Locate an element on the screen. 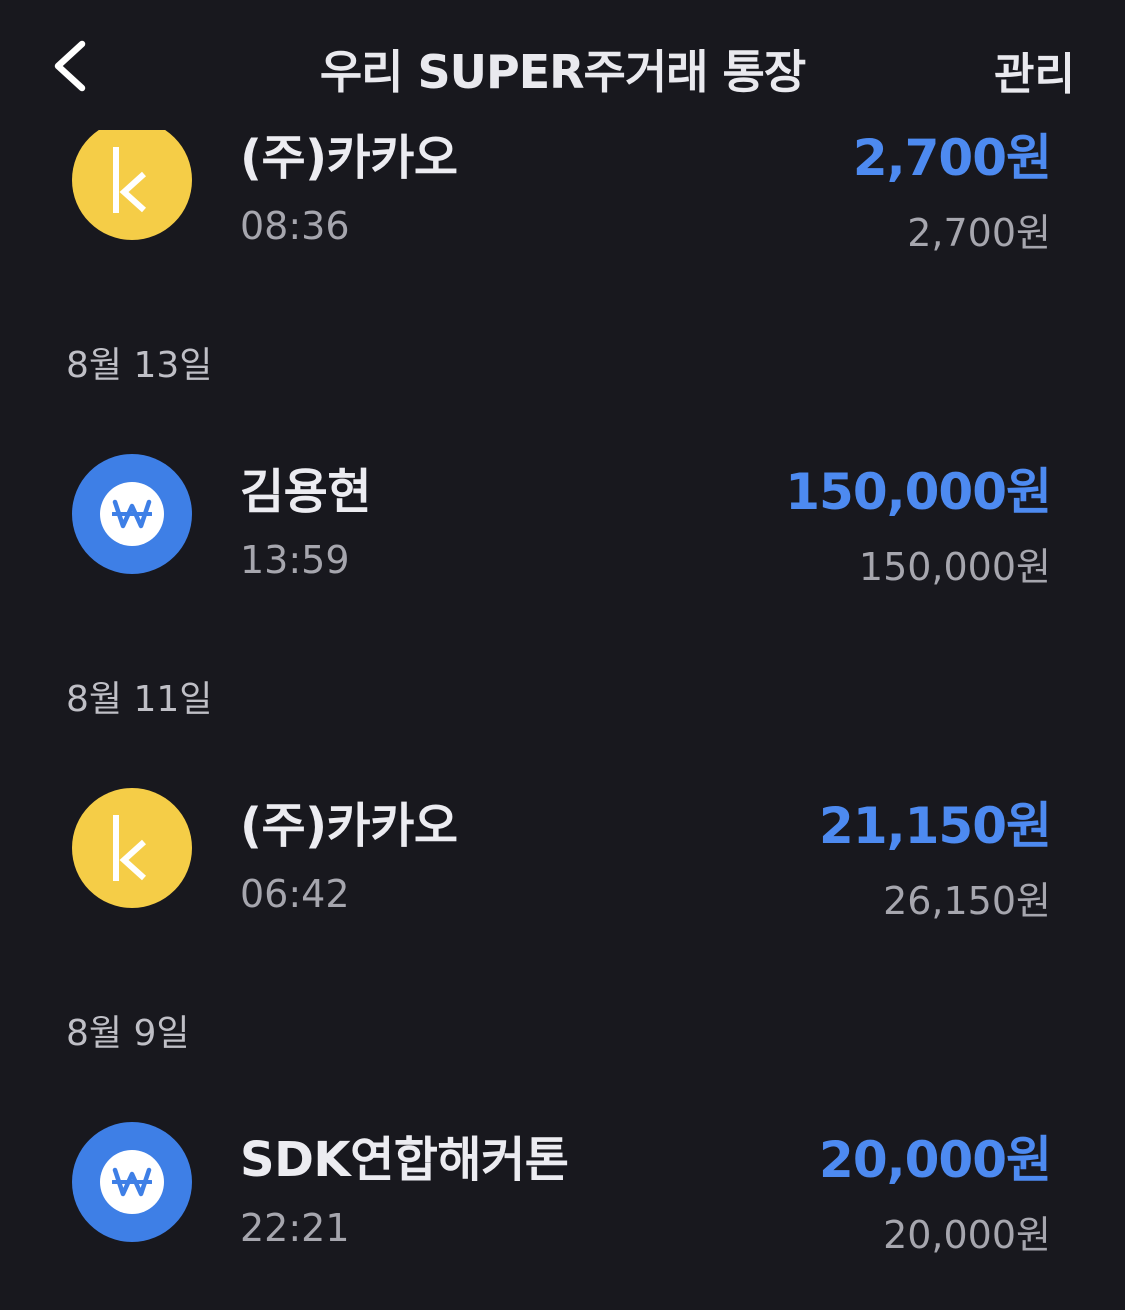 This screenshot has height=1310, width=1125. transaction-name: 김용현 is located at coordinates (305, 492).